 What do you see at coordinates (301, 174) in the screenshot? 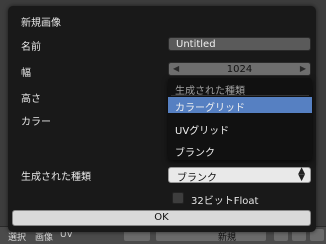
I see `updown-arrow-icon: ▲ ▼` at bounding box center [301, 174].